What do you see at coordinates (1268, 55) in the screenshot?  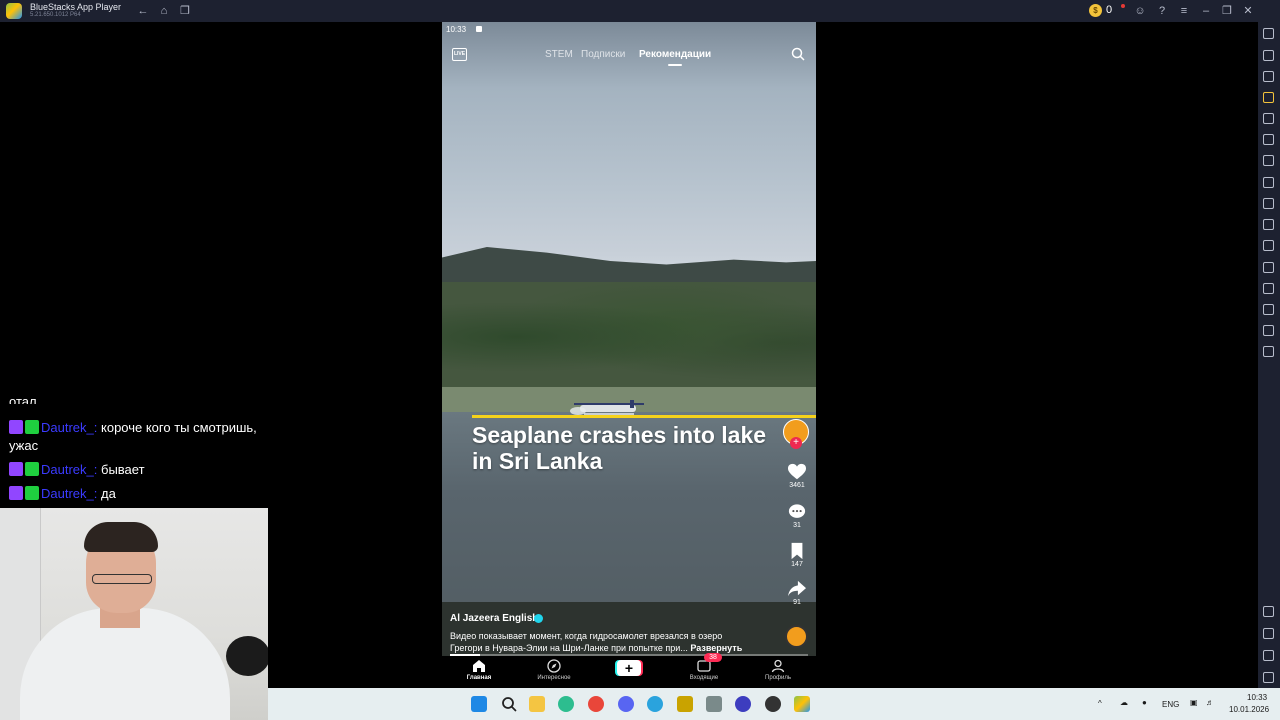 I see `volume-icon` at bounding box center [1268, 55].